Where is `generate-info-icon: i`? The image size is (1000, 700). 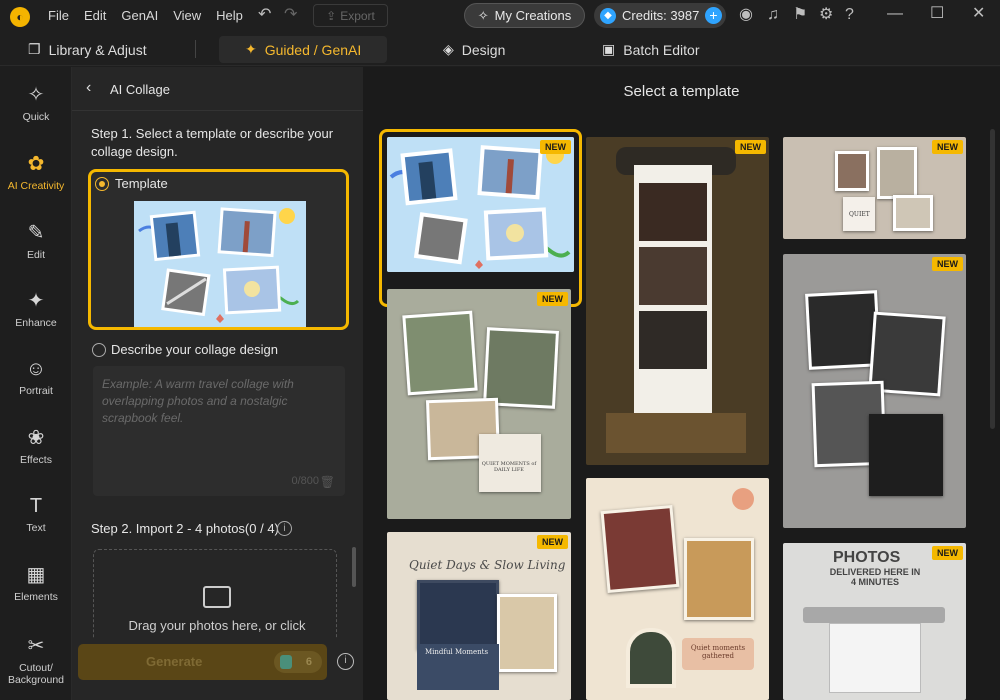 generate-info-icon: i is located at coordinates (345, 661).